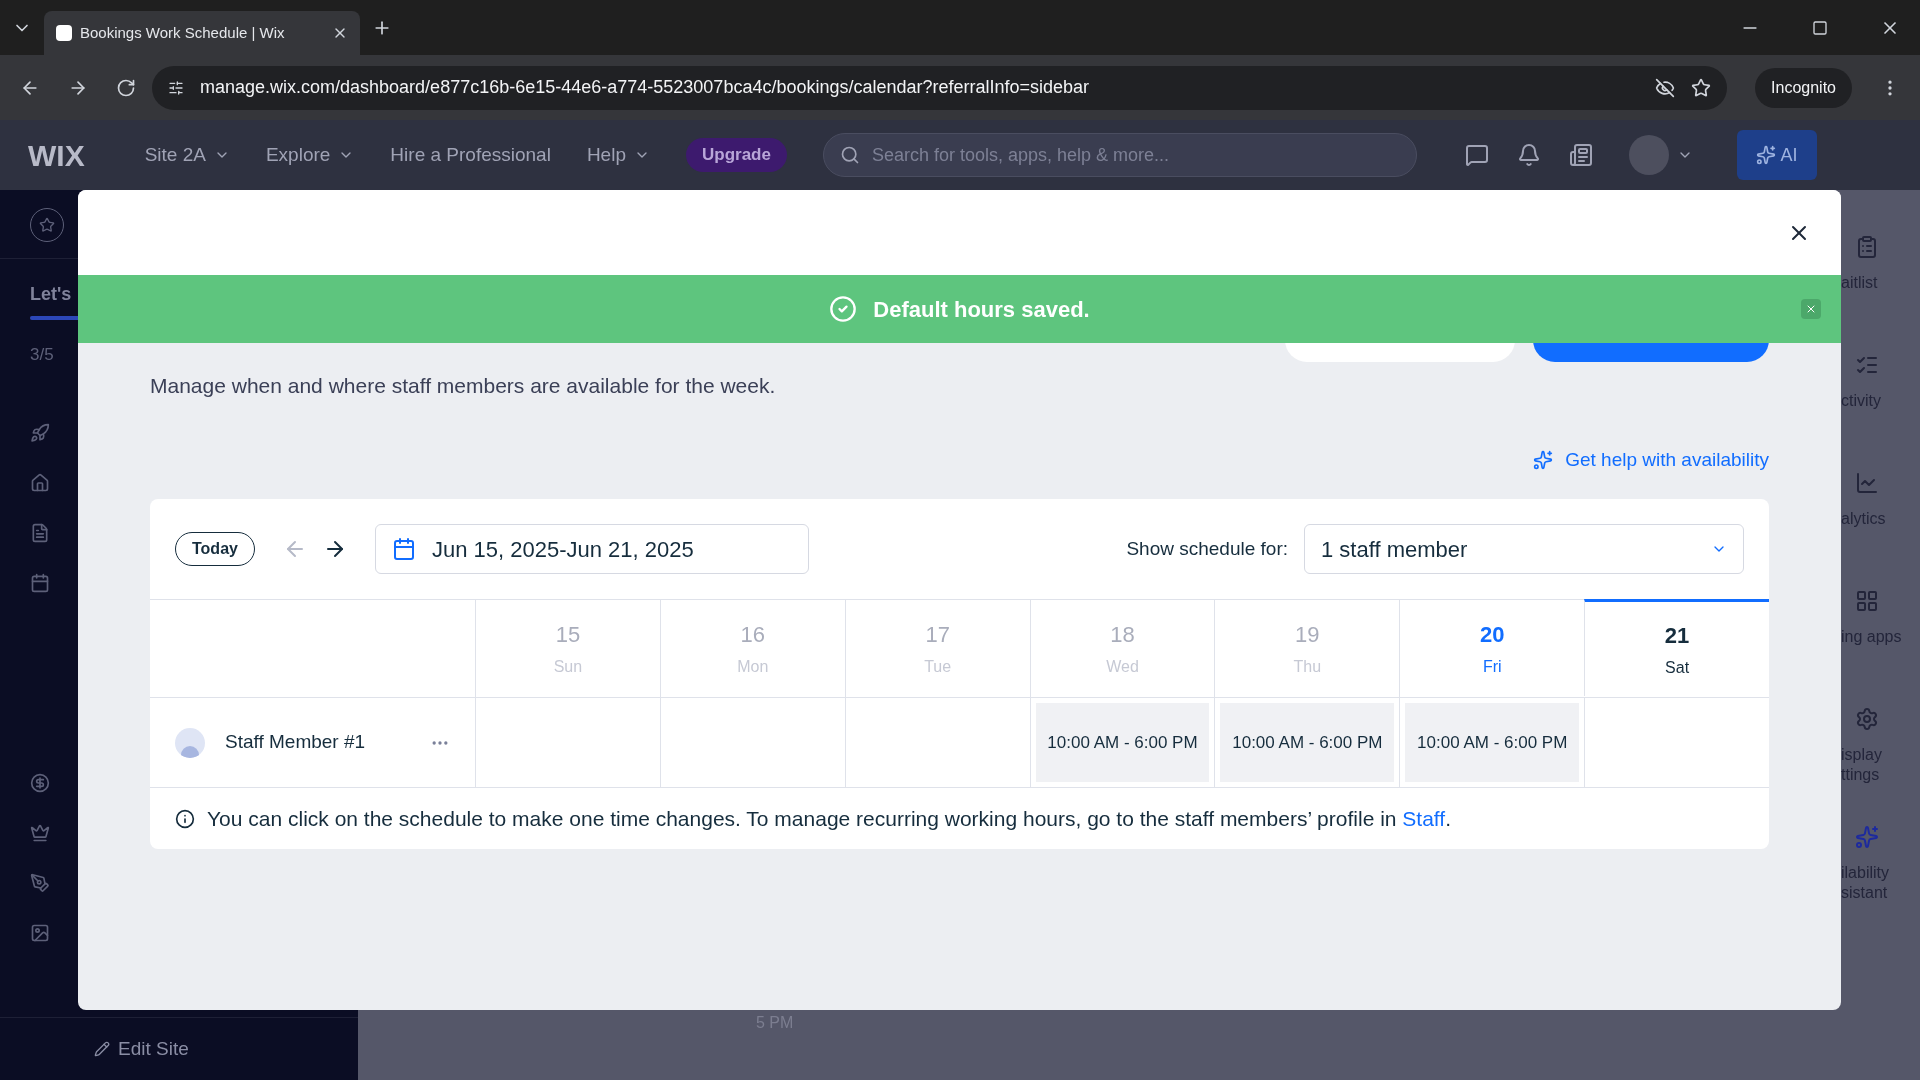 The image size is (1920, 1080). Describe the element at coordinates (1665, 87) in the screenshot. I see `eye-off-icon` at that location.